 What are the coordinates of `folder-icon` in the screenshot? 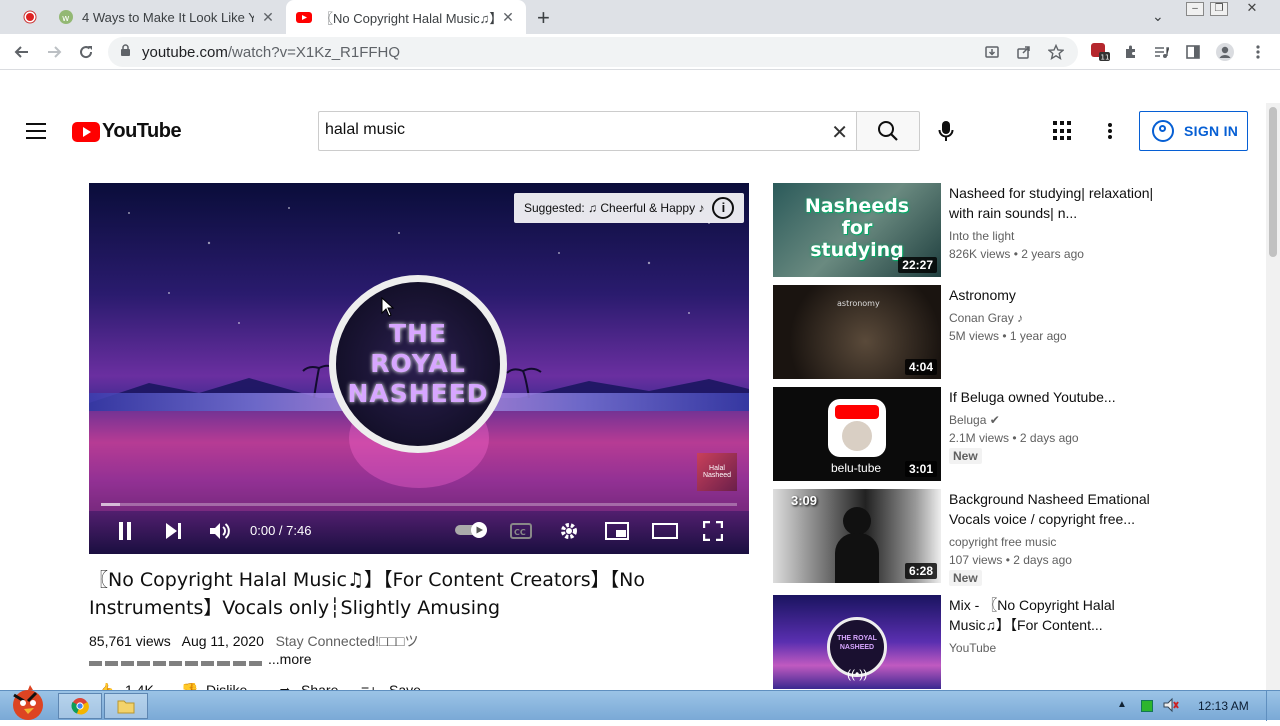 It's located at (126, 707).